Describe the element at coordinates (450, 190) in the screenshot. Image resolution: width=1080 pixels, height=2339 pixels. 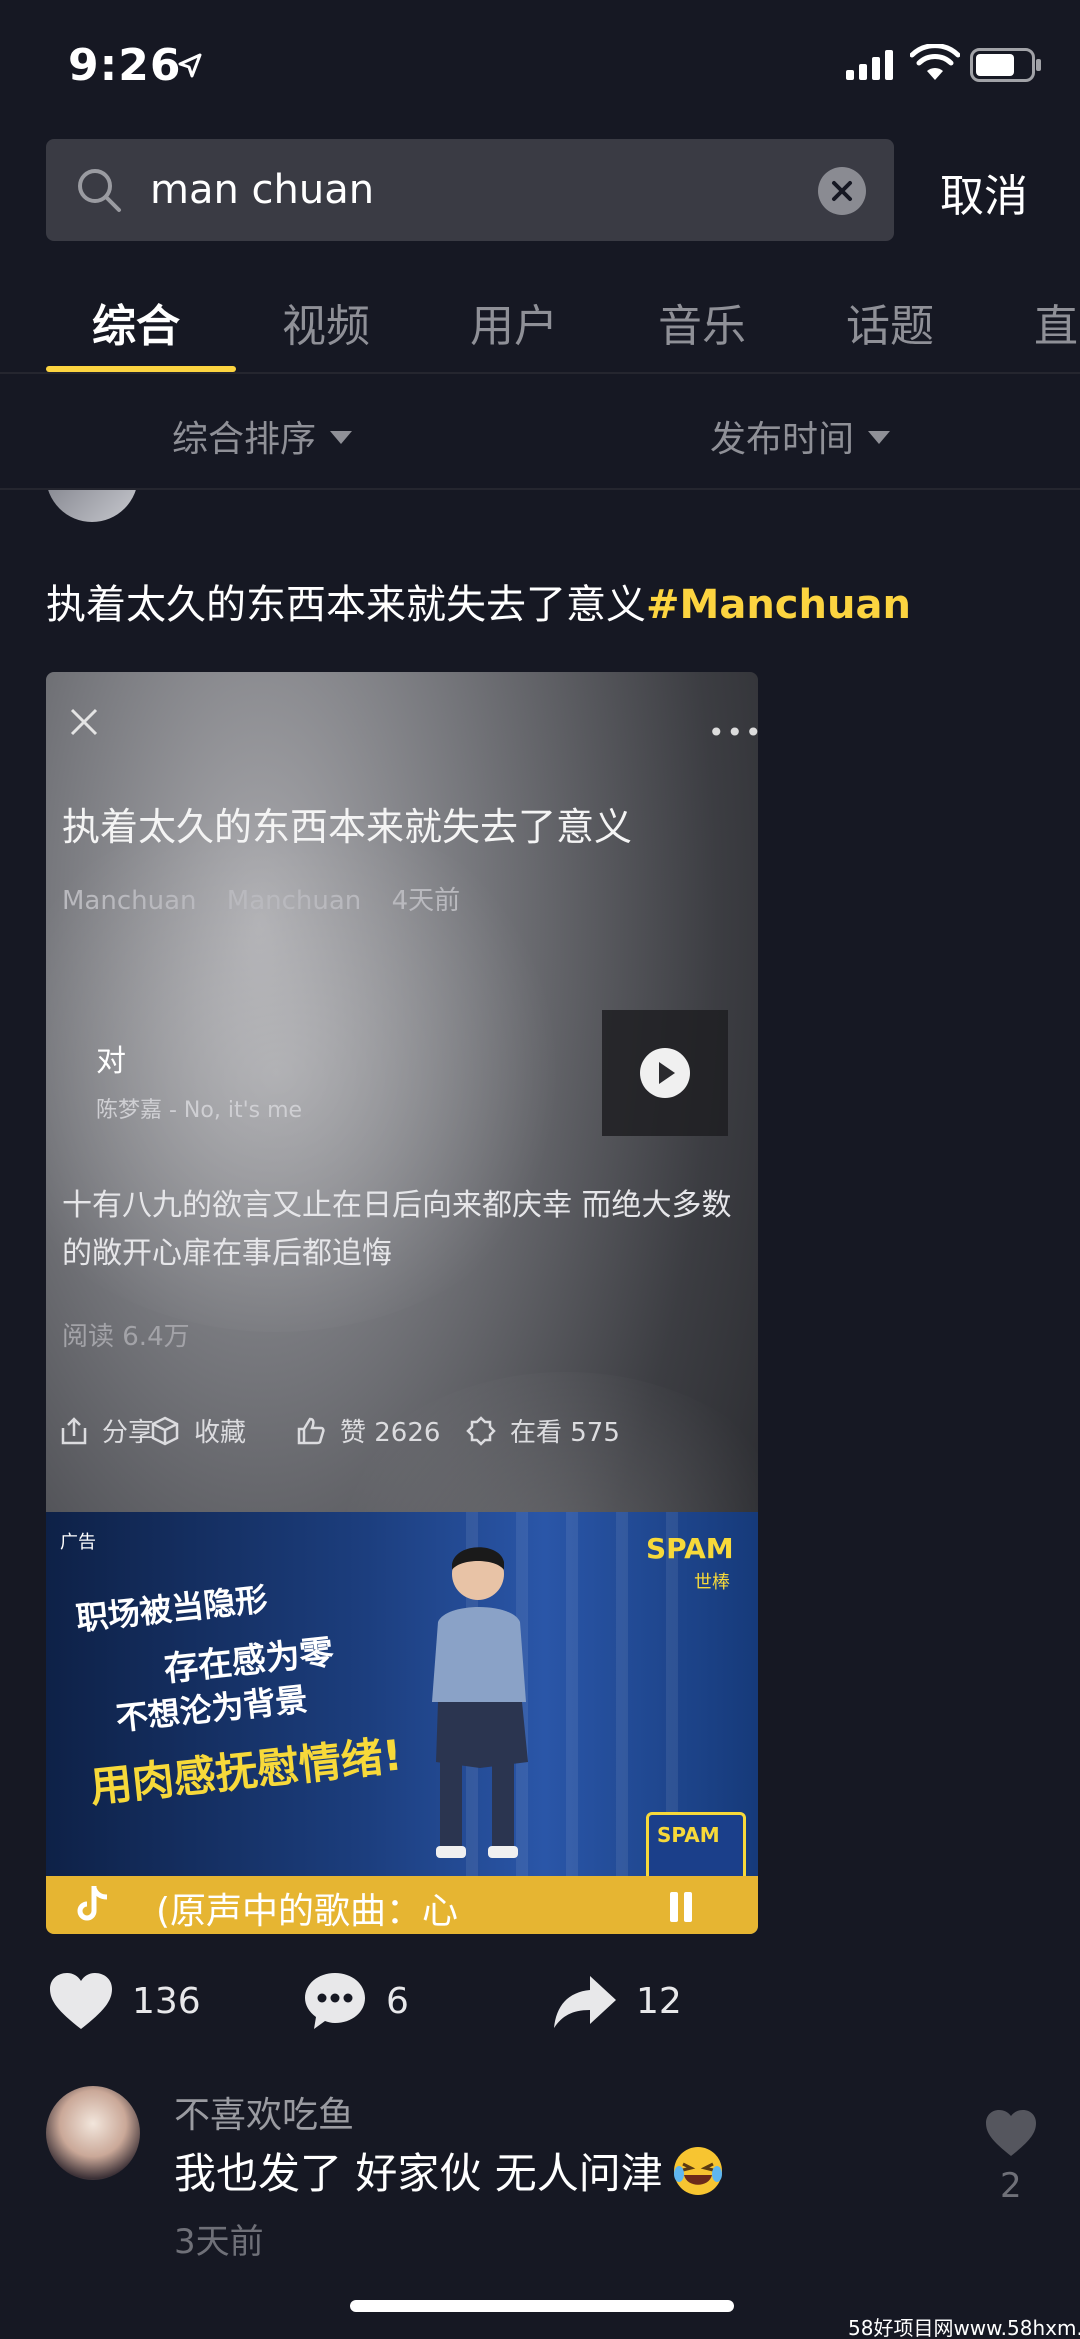
I see `search-input` at that location.